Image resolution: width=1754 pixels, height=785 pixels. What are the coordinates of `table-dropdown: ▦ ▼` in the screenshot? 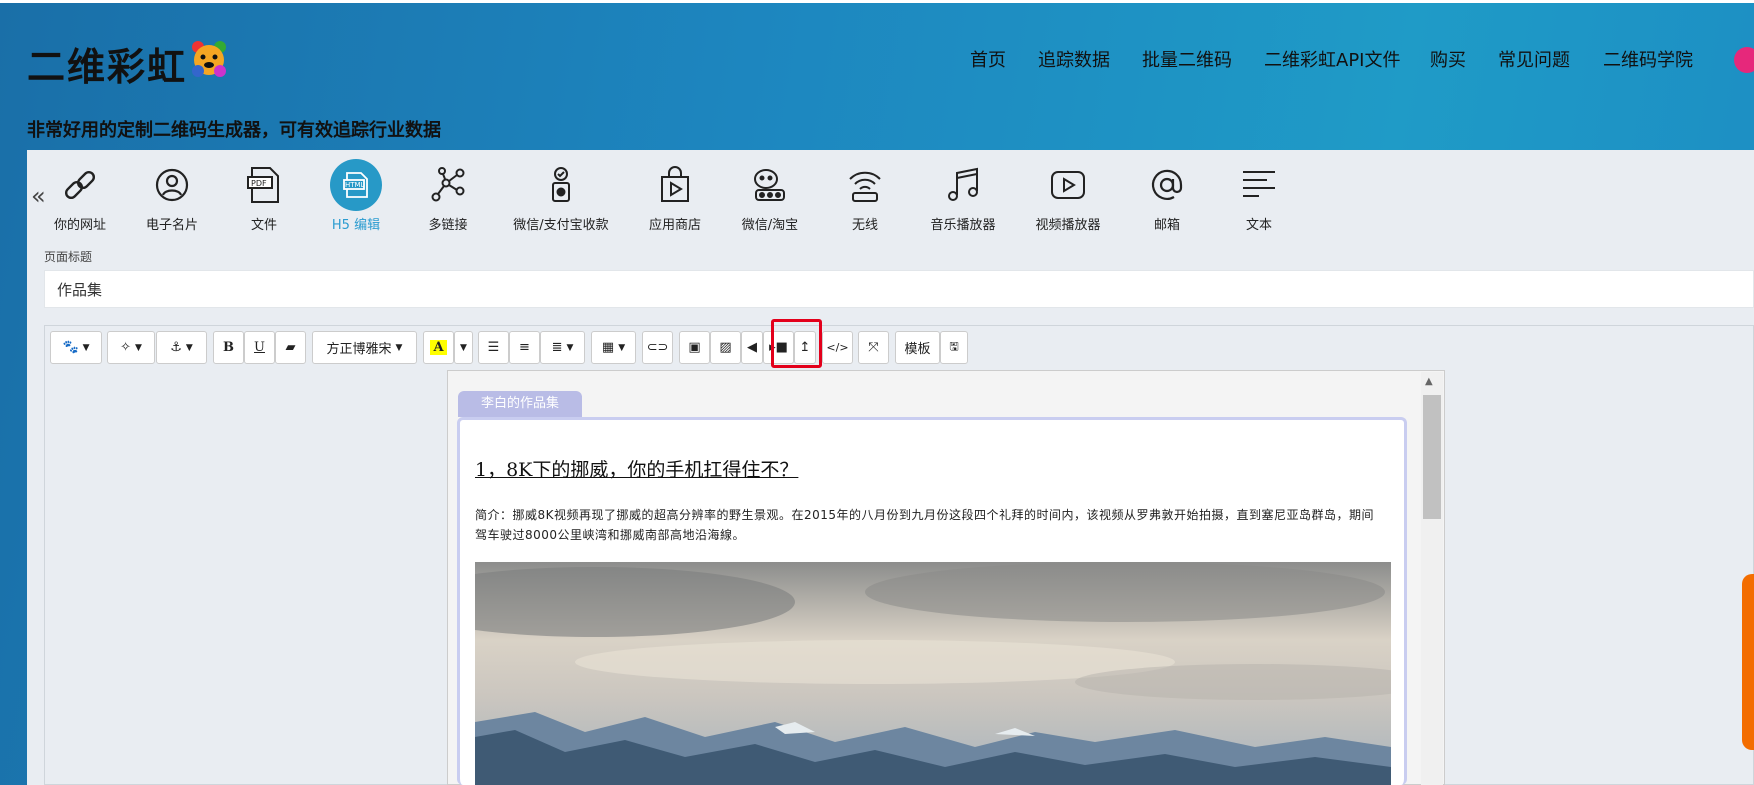 It's located at (613, 347).